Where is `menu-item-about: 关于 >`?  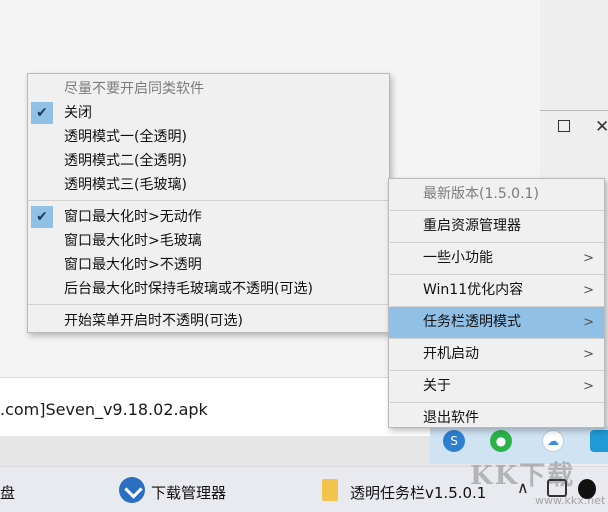 menu-item-about: 关于 > is located at coordinates (496, 386).